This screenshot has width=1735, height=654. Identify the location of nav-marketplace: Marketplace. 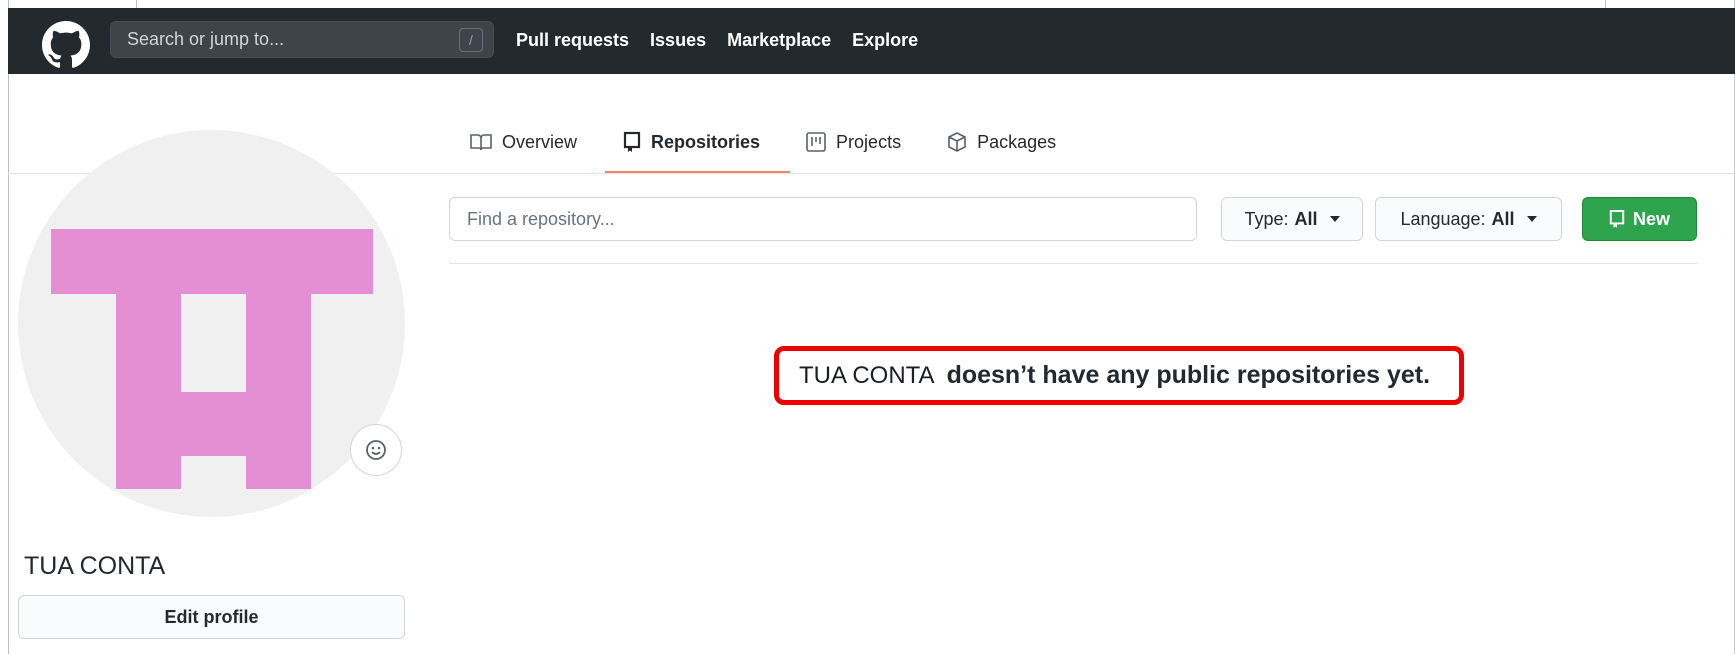
(779, 40).